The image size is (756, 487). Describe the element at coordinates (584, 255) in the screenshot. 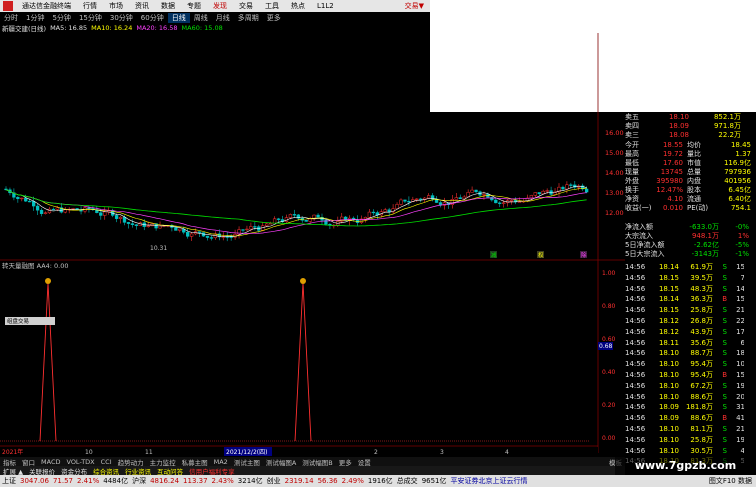

I see `marker-label: 除` at that location.